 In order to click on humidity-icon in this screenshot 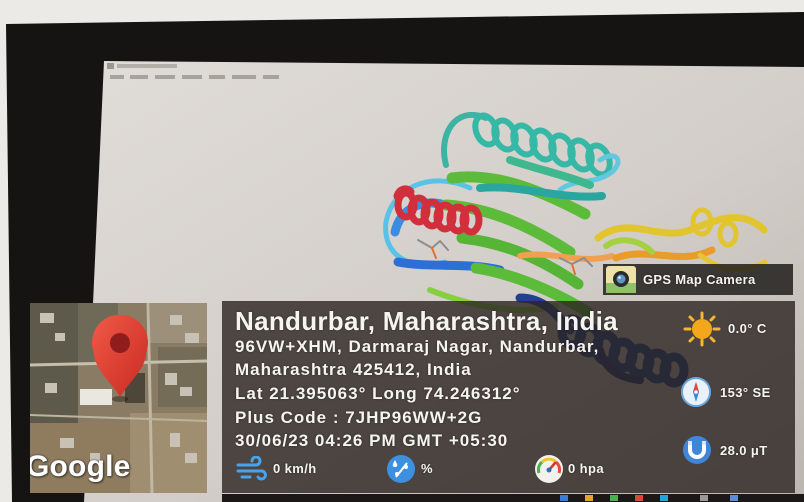, I will do `click(401, 469)`.